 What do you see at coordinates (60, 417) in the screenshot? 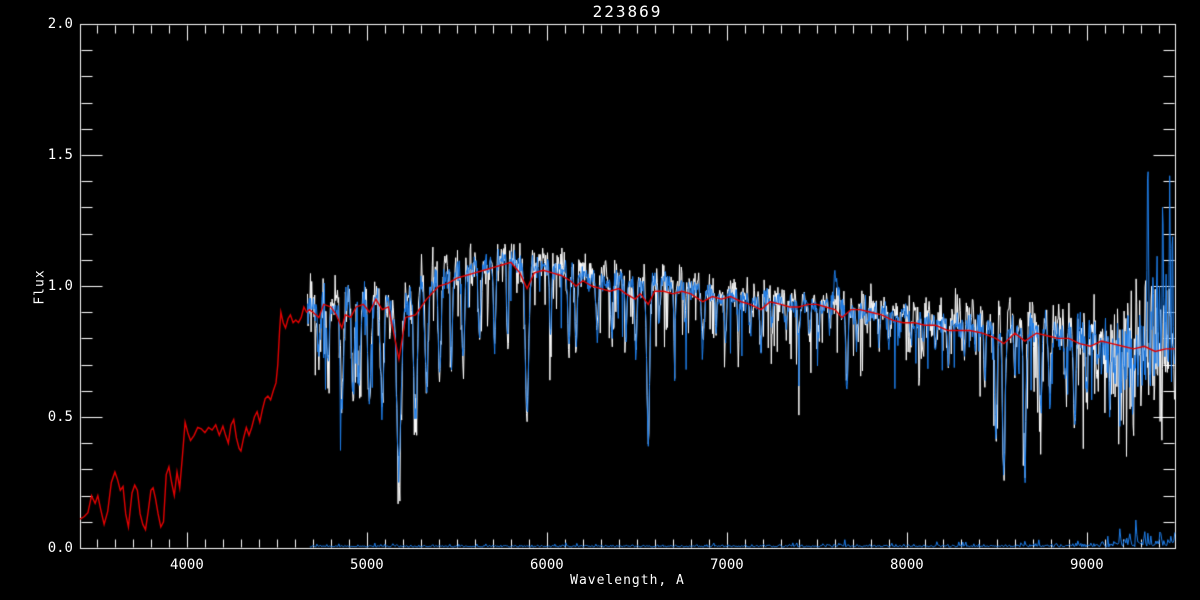
I see `y-tick-label: 0.5` at bounding box center [60, 417].